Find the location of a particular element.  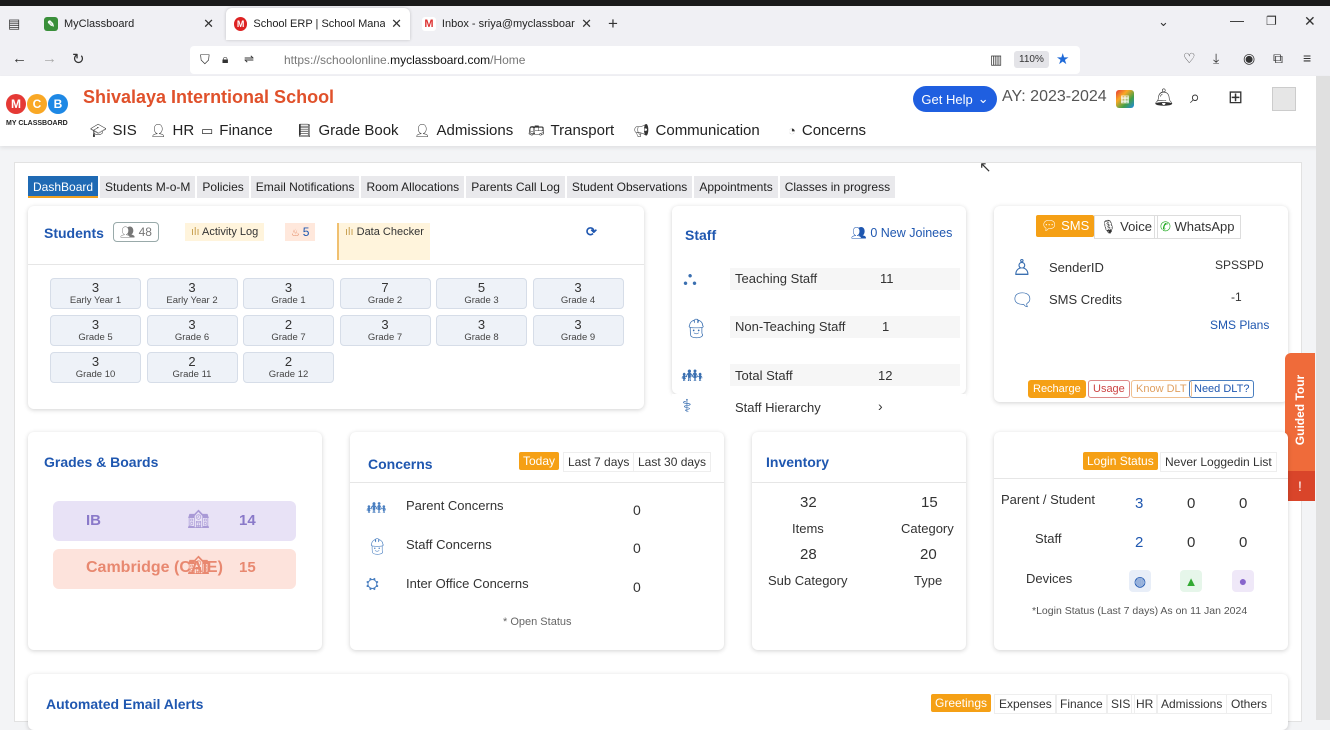

calendar-icon: ▦ is located at coordinates (1125, 99).